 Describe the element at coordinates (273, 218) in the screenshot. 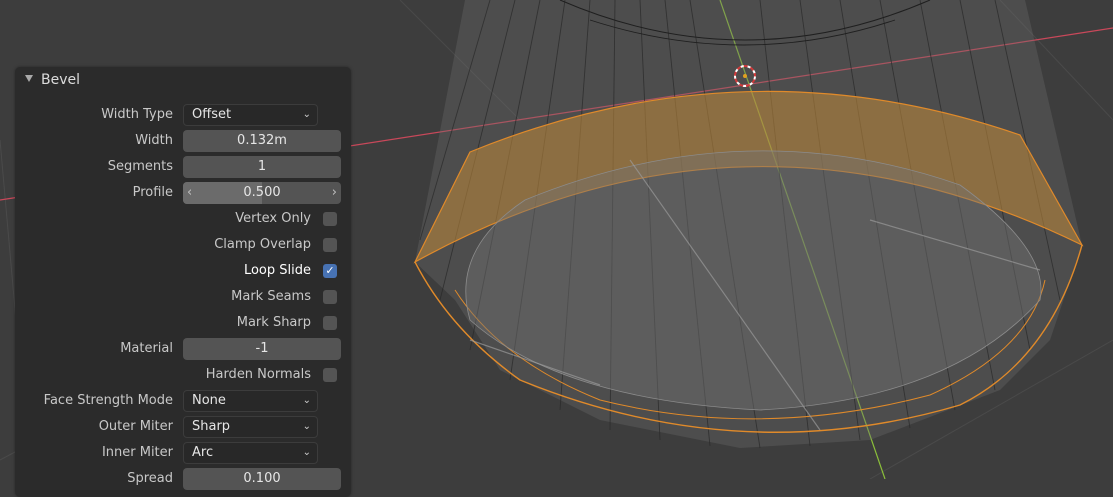

I see `vertex-only-label: Vertex Only` at that location.